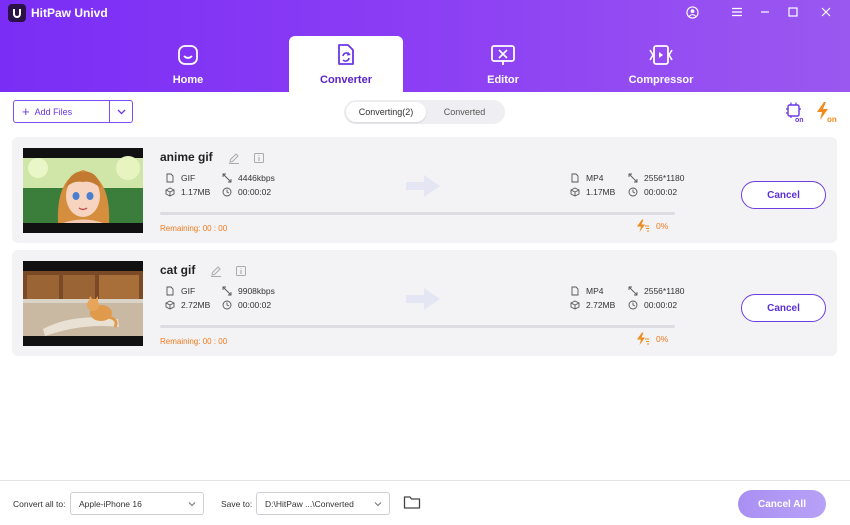  Describe the element at coordinates (793, 12) in the screenshot. I see `maximize-icon` at that location.